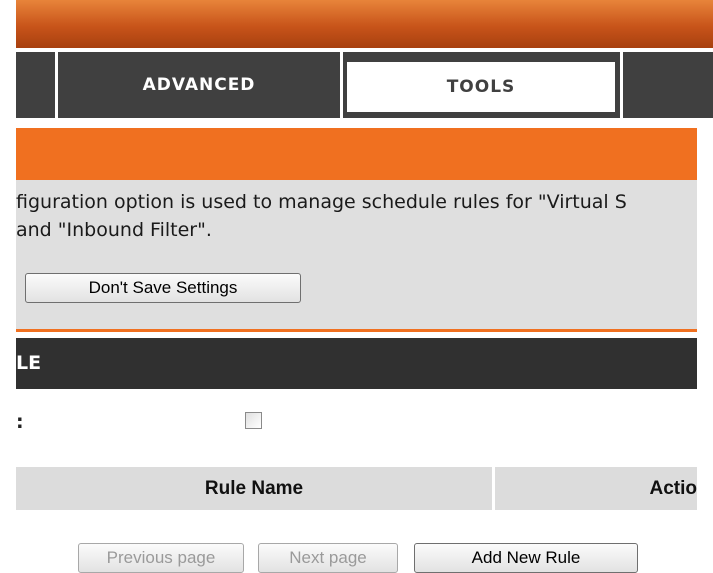 Image resolution: width=713 pixels, height=573 pixels. Describe the element at coordinates (29, 363) in the screenshot. I see `section-title: LE` at that location.